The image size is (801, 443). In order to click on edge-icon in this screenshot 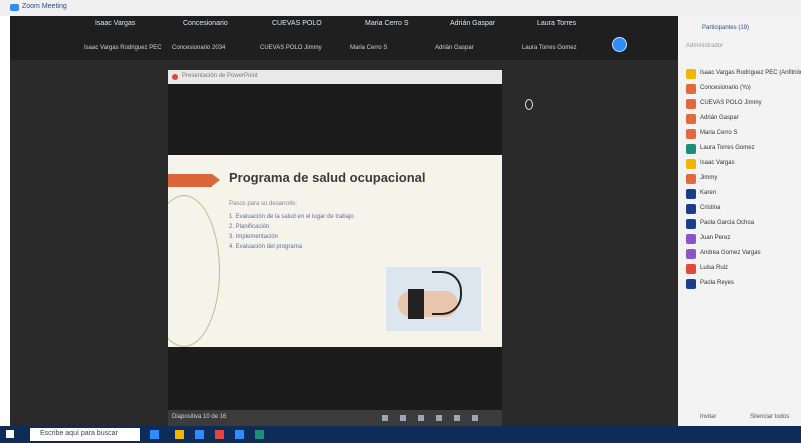, I will do `click(199, 434)`.